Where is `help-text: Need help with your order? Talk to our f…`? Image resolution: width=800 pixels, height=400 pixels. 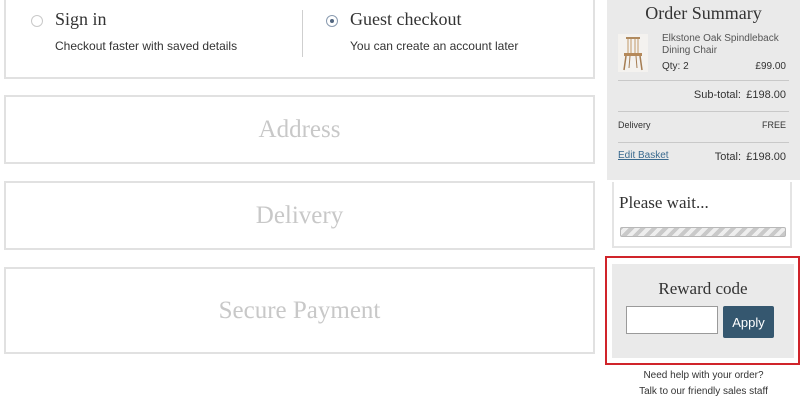 help-text: Need help with your order? Talk to our f… is located at coordinates (703, 384).